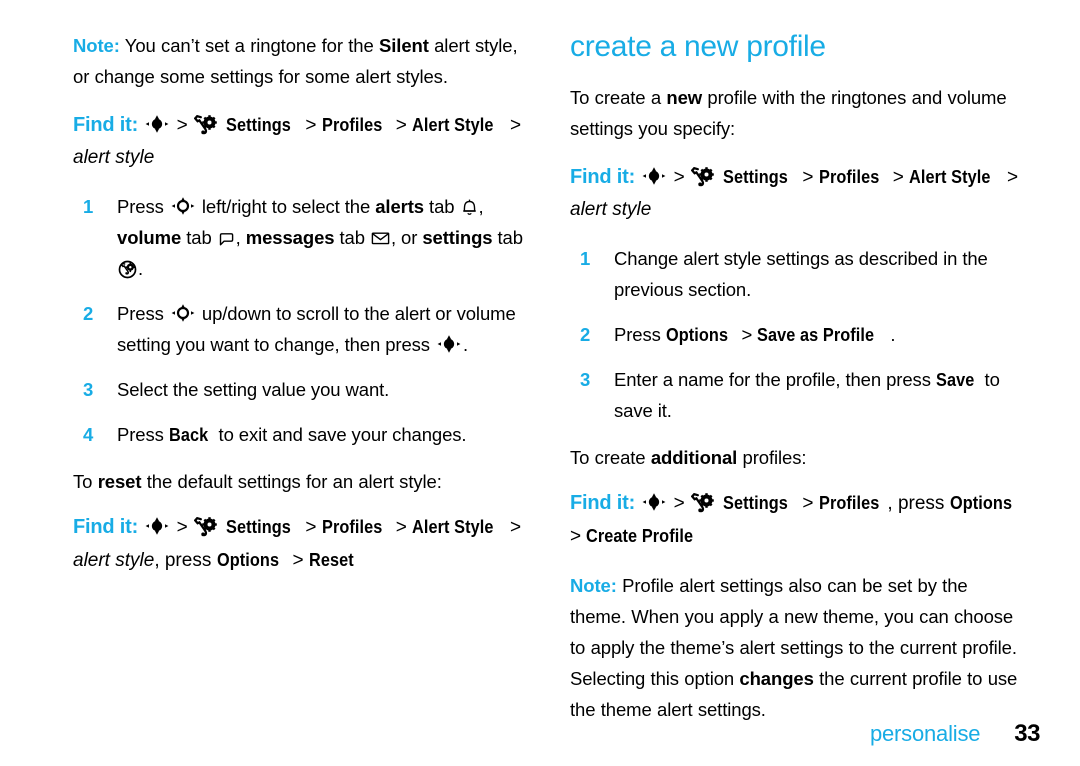 The image size is (1080, 766). Describe the element at coordinates (520, 734) in the screenshot. I see `page-footer: personalise 33` at that location.